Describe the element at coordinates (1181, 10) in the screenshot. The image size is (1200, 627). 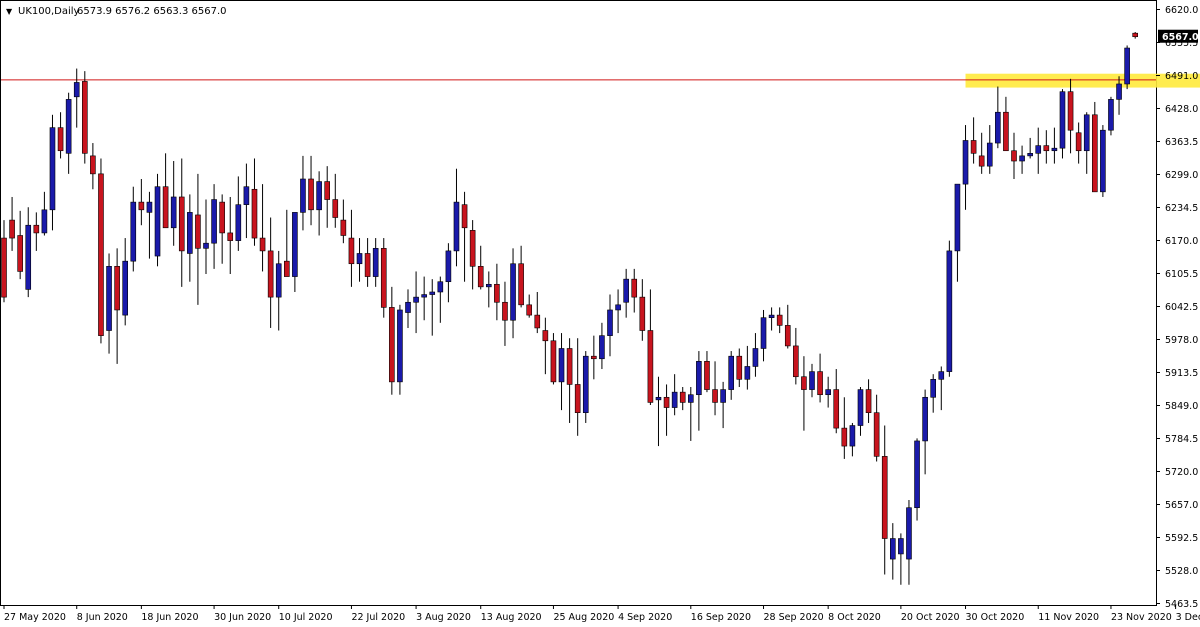
I see `price-tick-label: 6620.0` at that location.